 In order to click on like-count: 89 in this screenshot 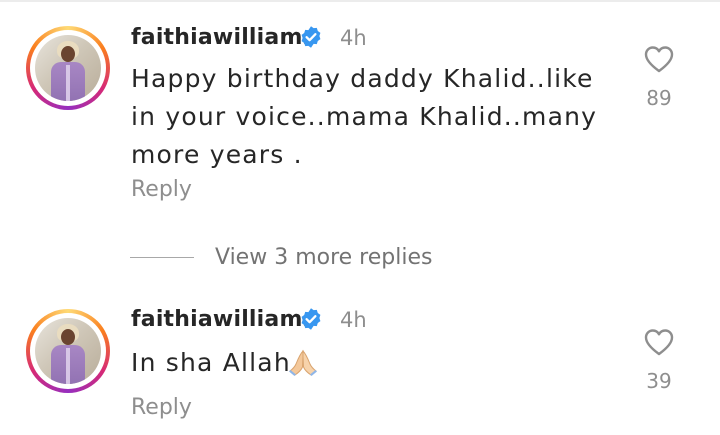, I will do `click(659, 98)`.